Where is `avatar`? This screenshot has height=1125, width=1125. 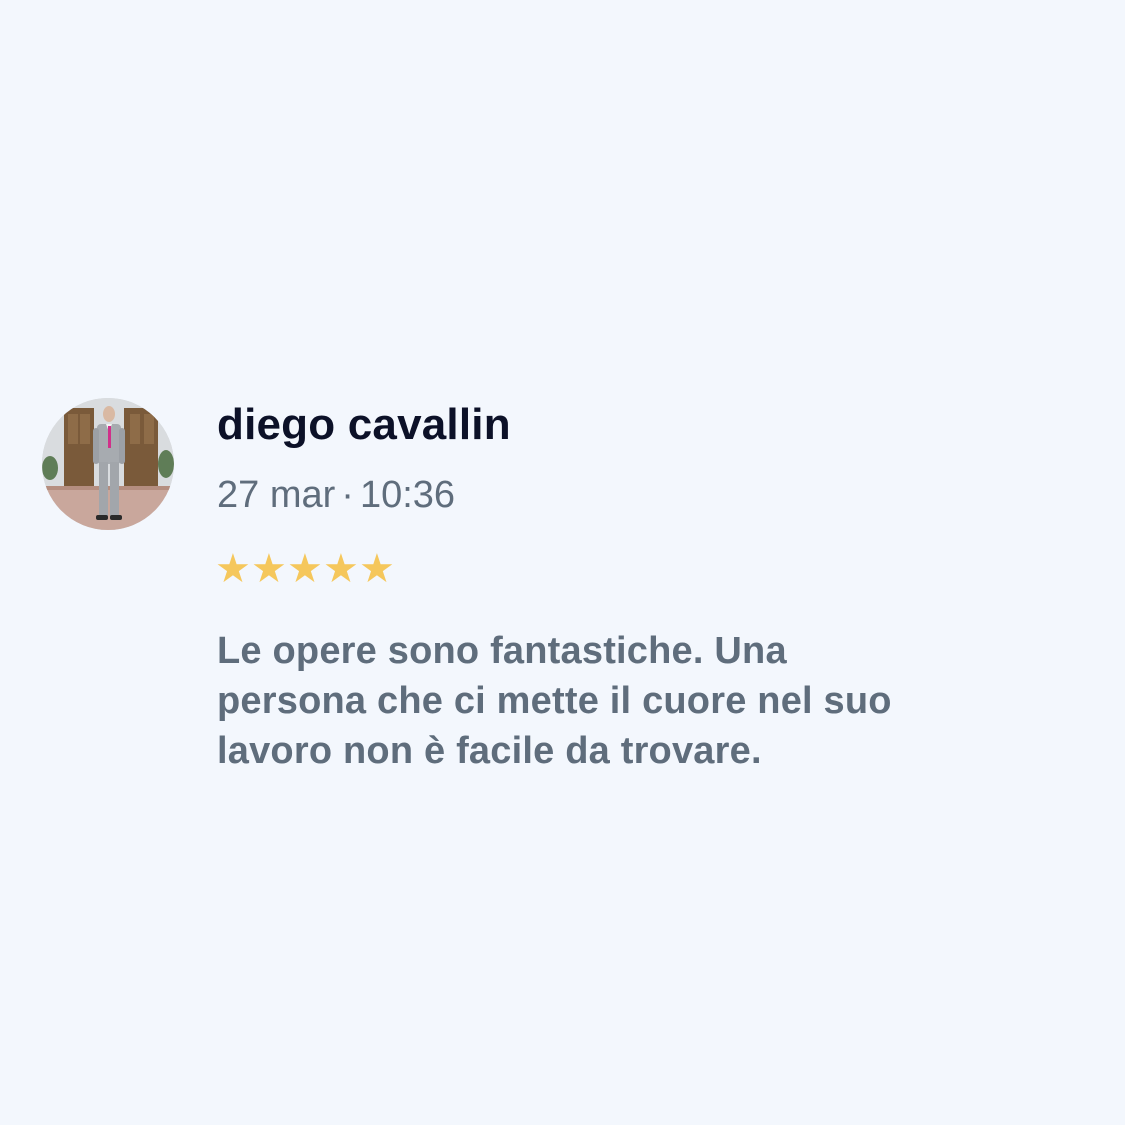
avatar is located at coordinates (108, 464).